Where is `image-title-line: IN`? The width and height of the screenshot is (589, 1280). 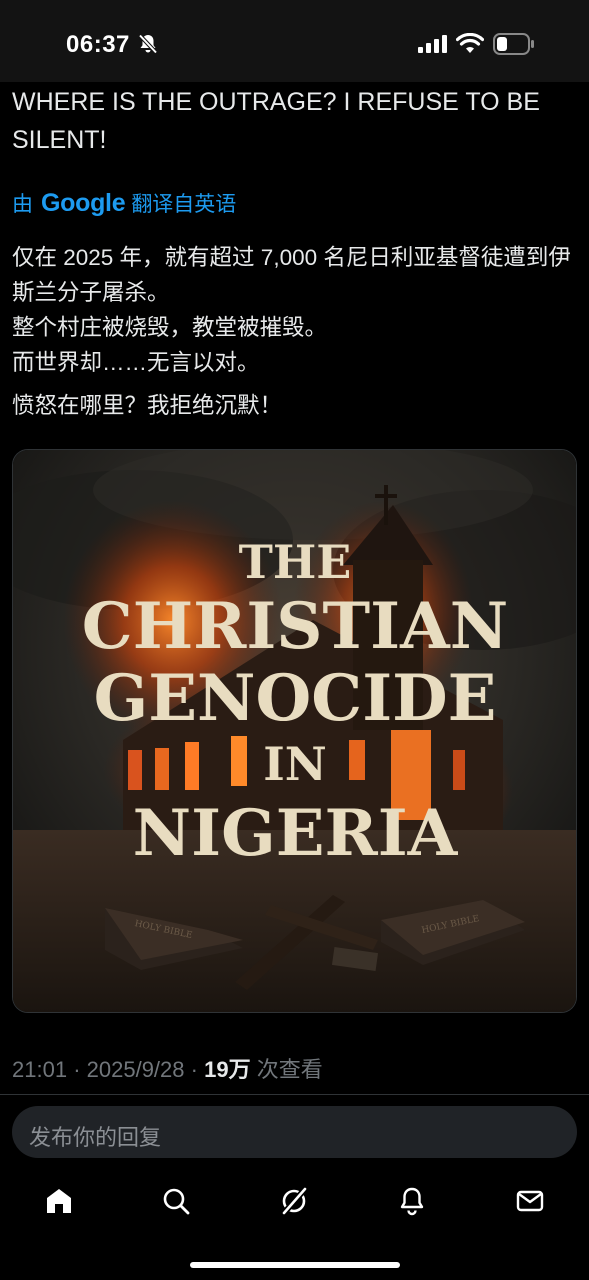 image-title-line: IN is located at coordinates (295, 764).